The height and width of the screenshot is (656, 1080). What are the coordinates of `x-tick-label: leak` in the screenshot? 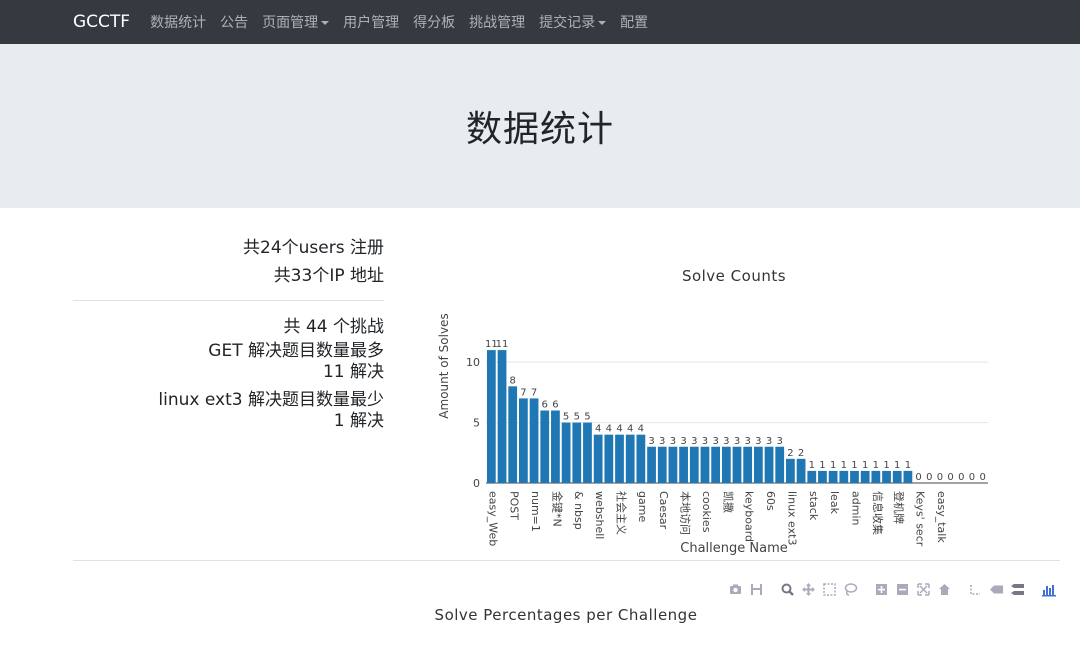 It's located at (834, 503).